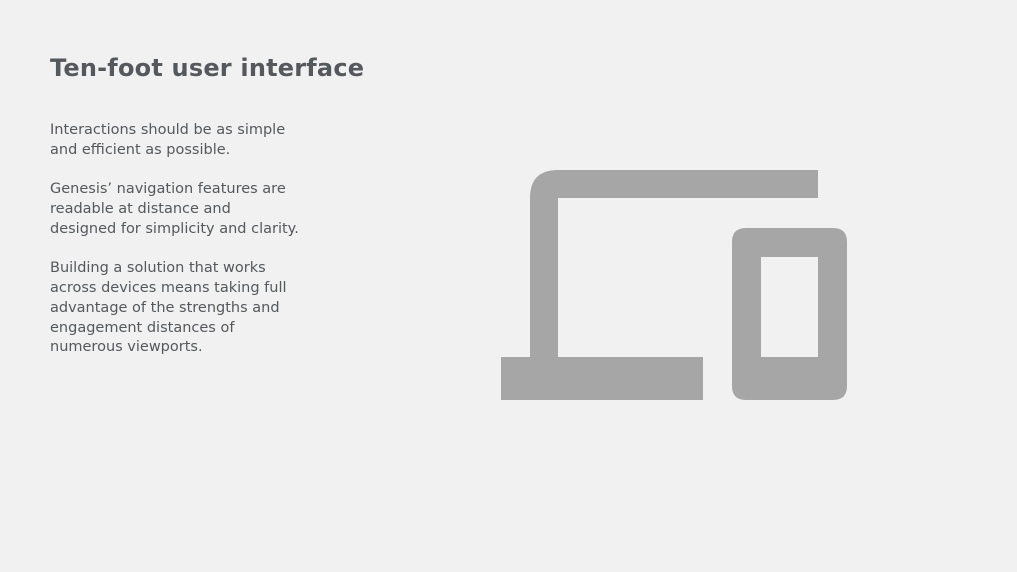  I want to click on phone-icon, so click(789, 314).